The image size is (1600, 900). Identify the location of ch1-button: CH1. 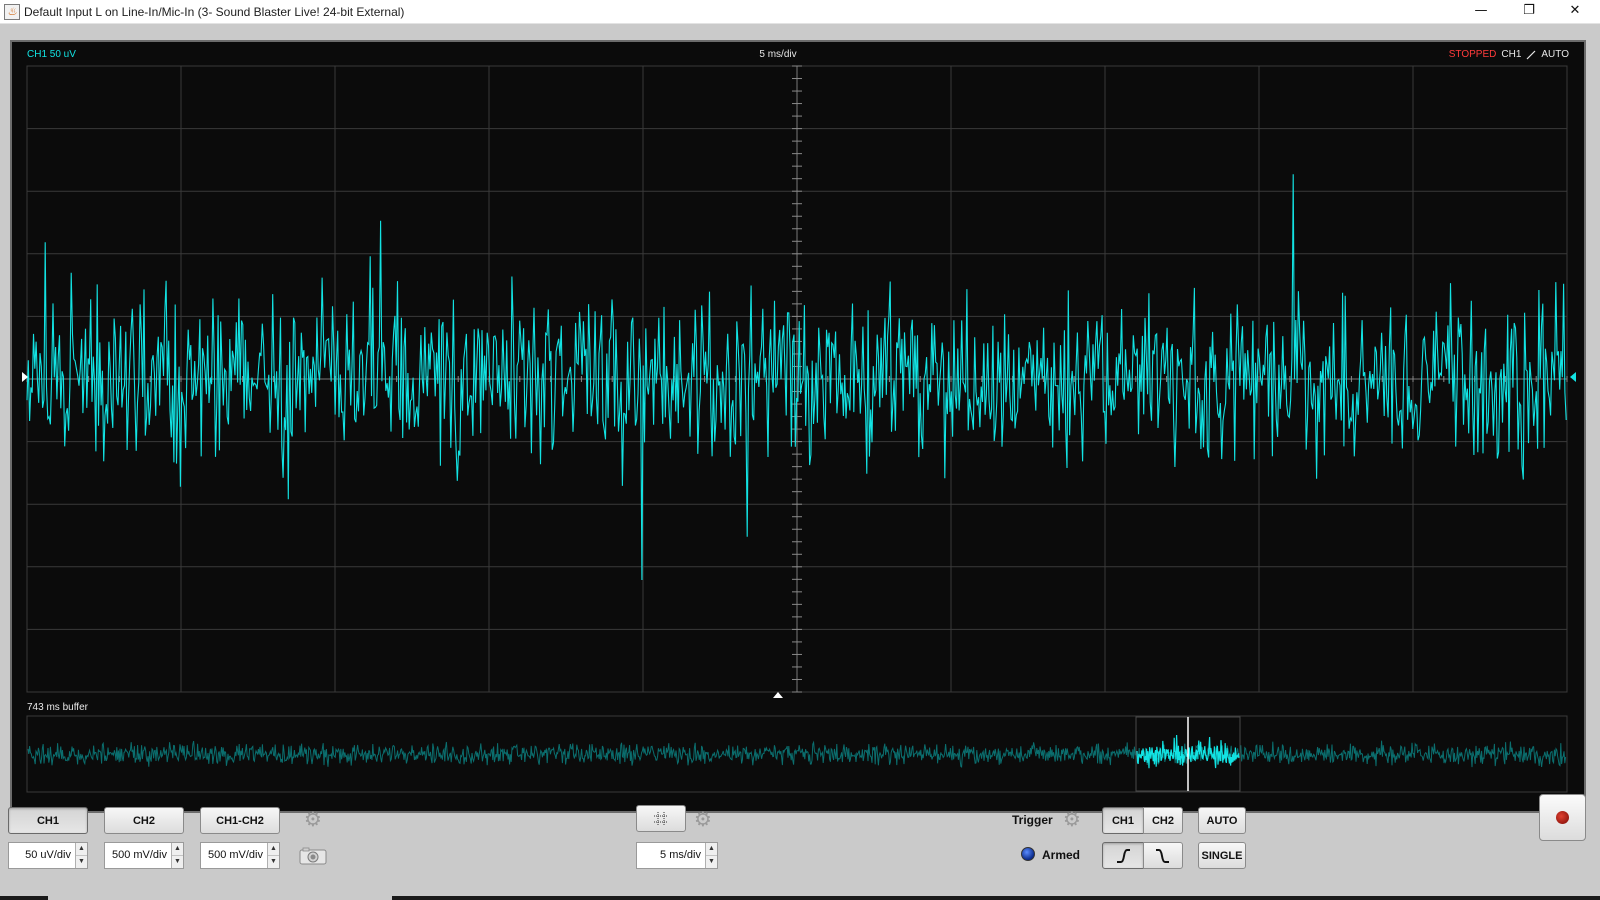
(48, 820).